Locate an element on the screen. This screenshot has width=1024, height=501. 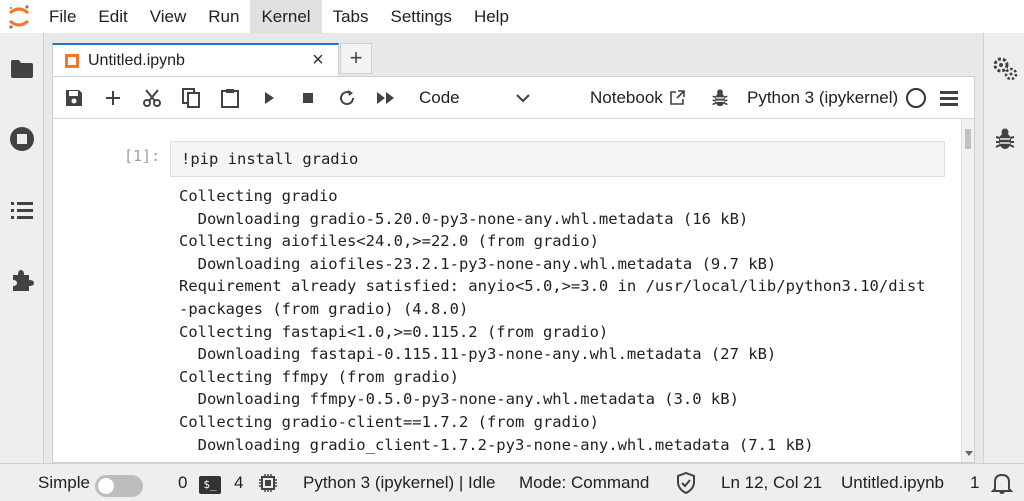
extension-icon is located at coordinates (22, 280).